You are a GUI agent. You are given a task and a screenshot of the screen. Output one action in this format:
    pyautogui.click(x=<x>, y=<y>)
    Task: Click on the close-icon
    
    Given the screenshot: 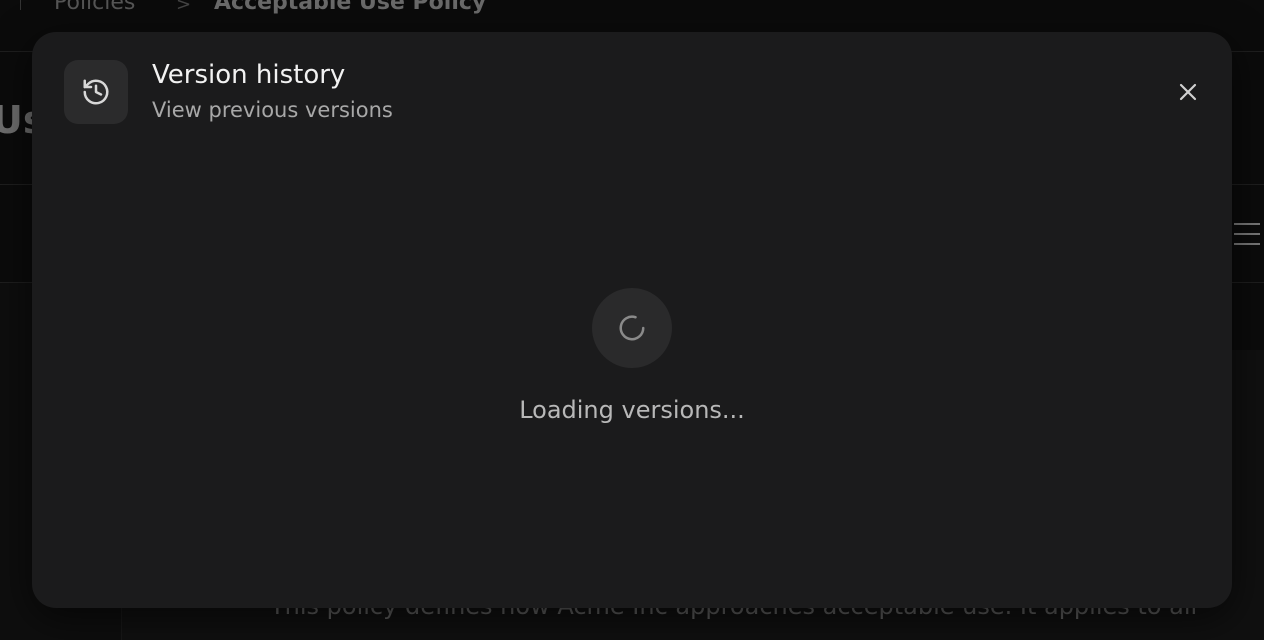 What is the action you would take?
    pyautogui.click(x=1188, y=92)
    